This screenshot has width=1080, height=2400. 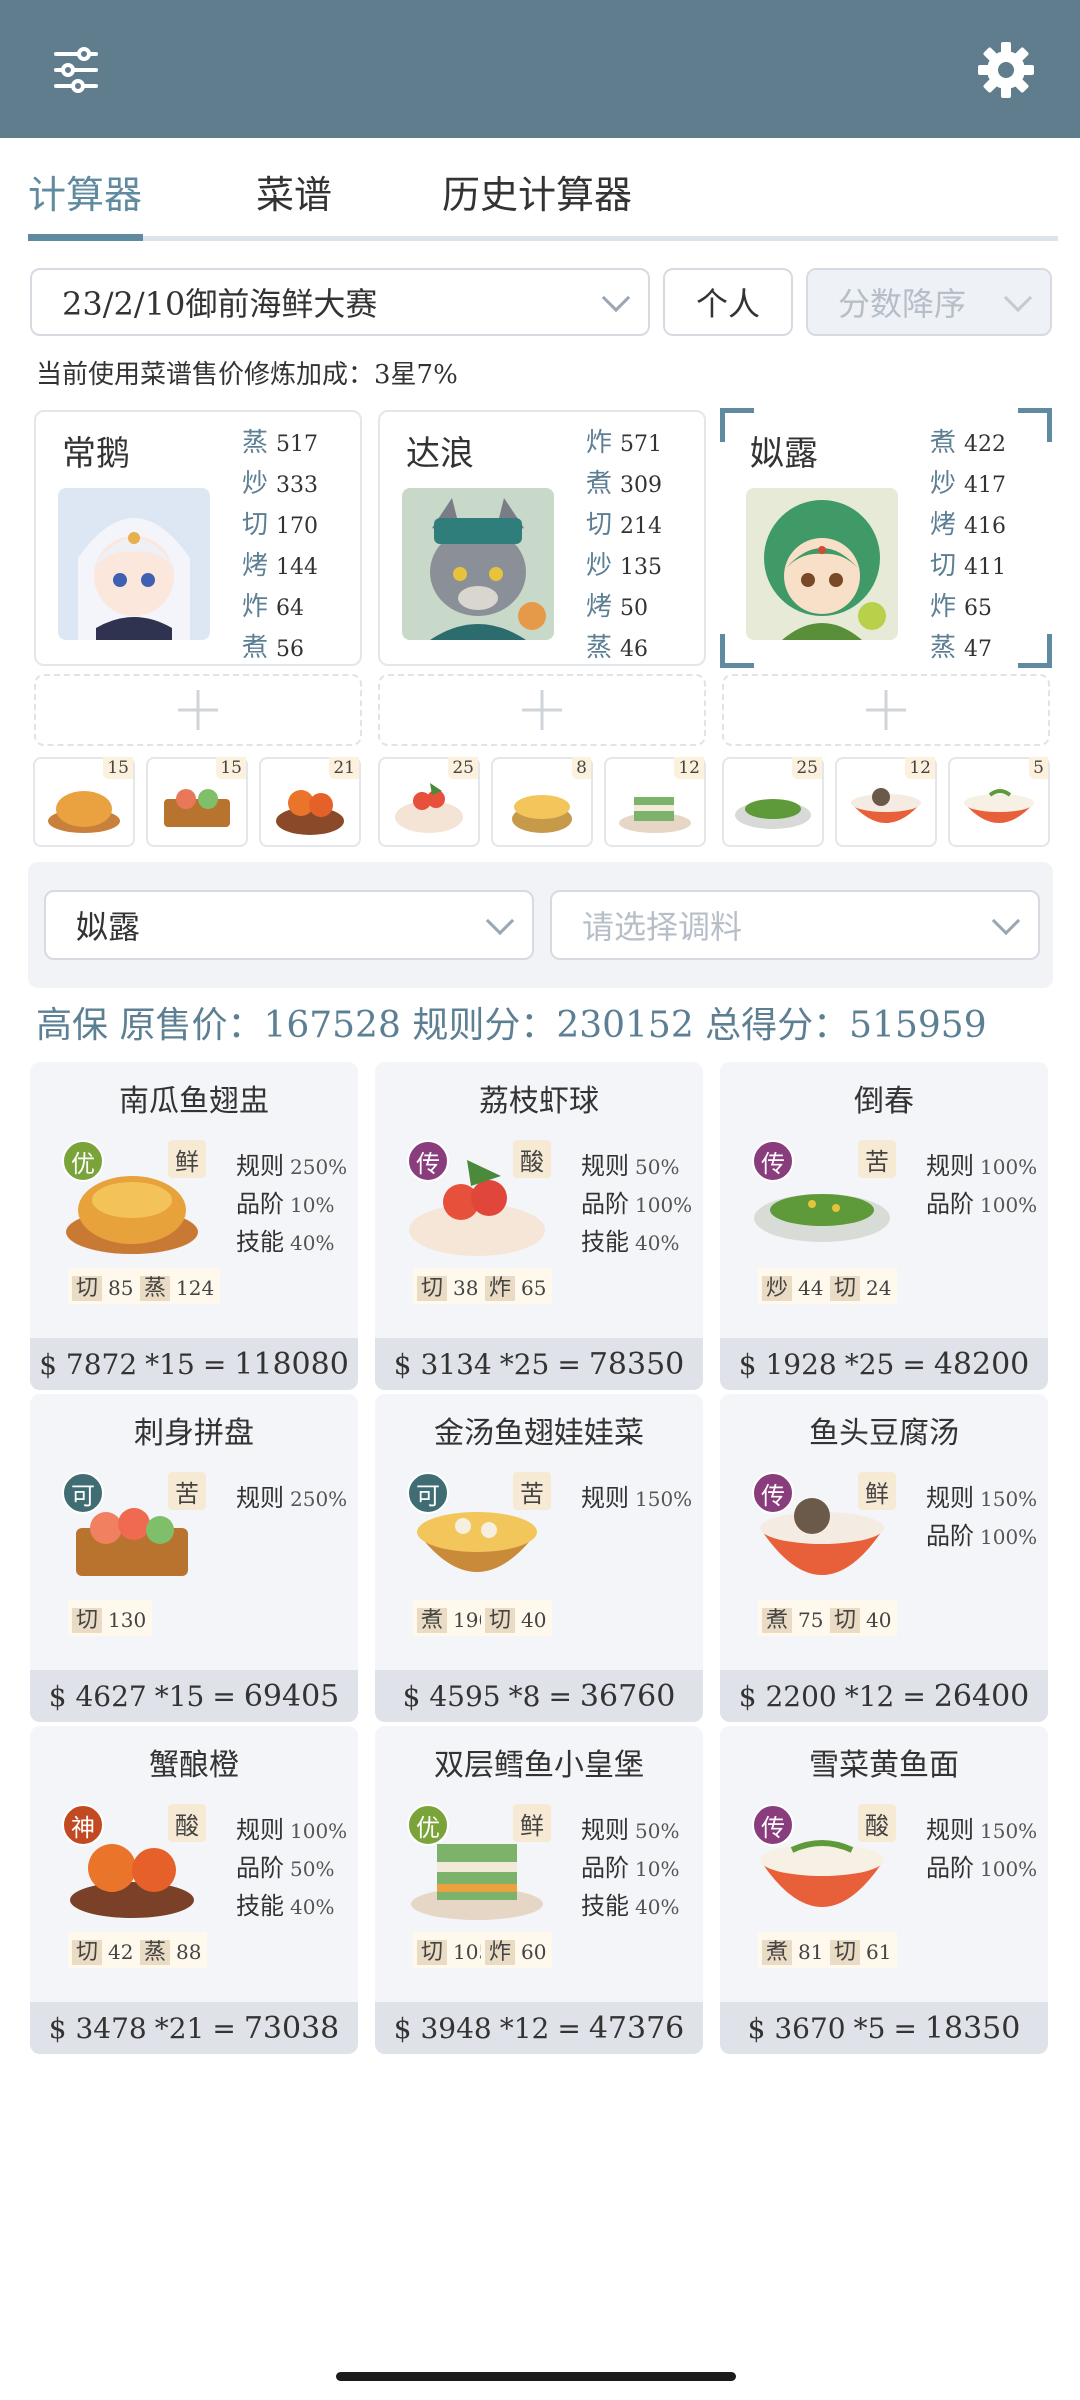 What do you see at coordinates (877, 1823) in the screenshot?
I see `taste-badge: 酸` at bounding box center [877, 1823].